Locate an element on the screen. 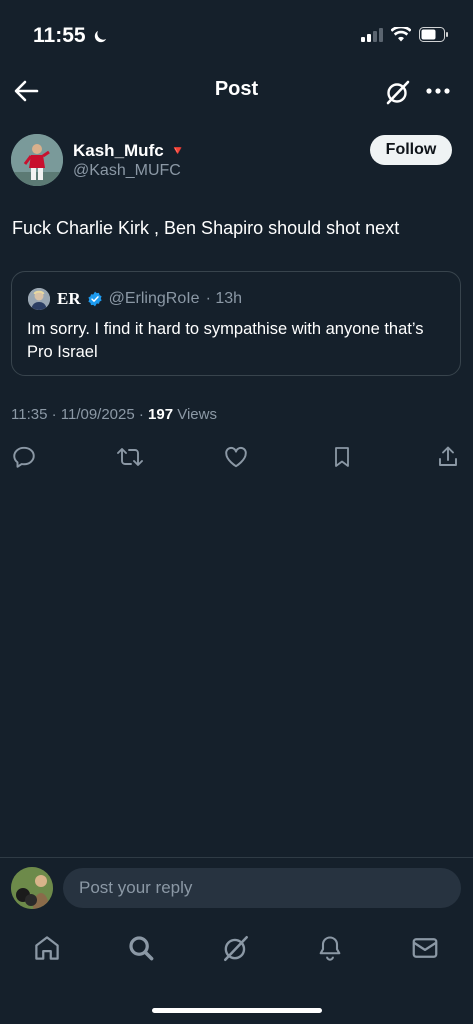  reply-input is located at coordinates (262, 888).